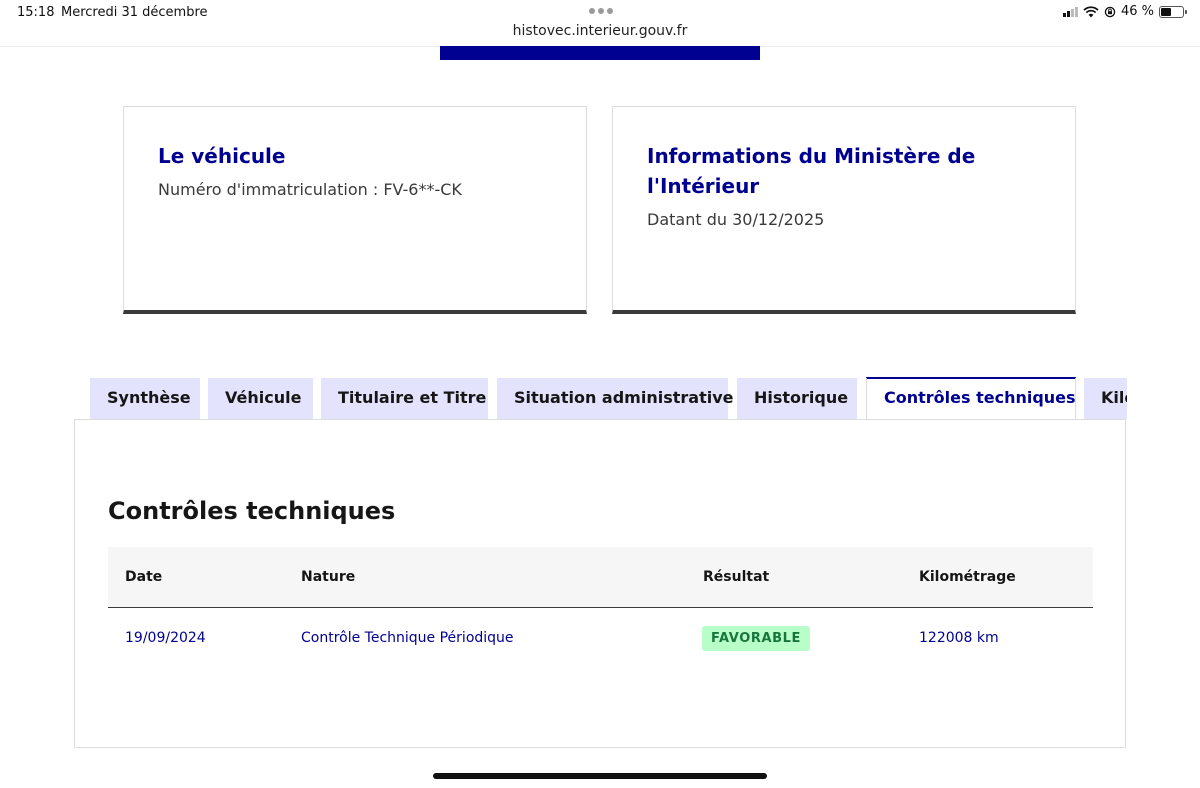 This screenshot has height=788, width=1200. Describe the element at coordinates (1105, 398) in the screenshot. I see `tab-kilometrage: Kilométrage` at that location.